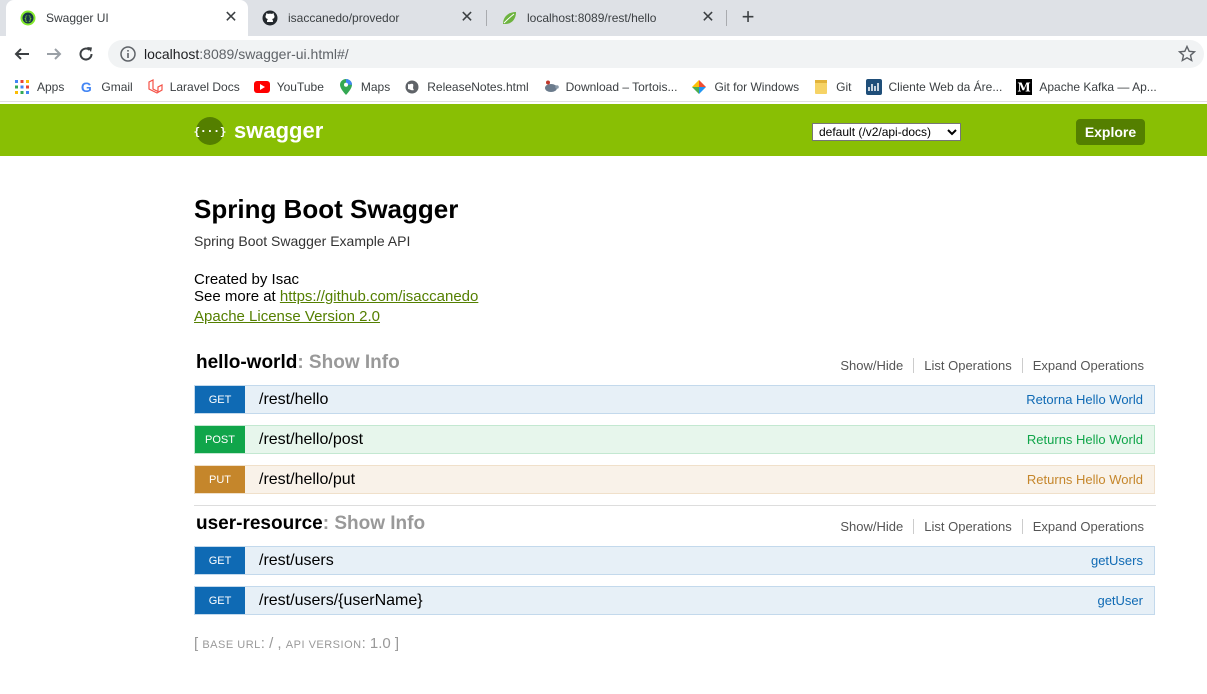 The width and height of the screenshot is (1207, 694). Describe the element at coordinates (155, 86) in the screenshot. I see `laravel-icon` at that location.